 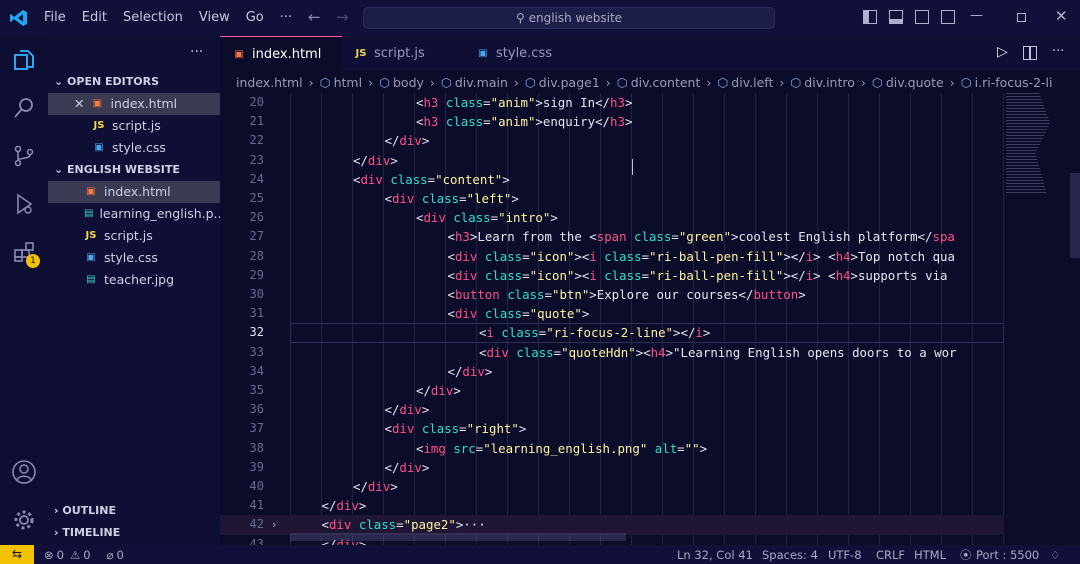 What do you see at coordinates (24, 108) in the screenshot?
I see `search-icon` at bounding box center [24, 108].